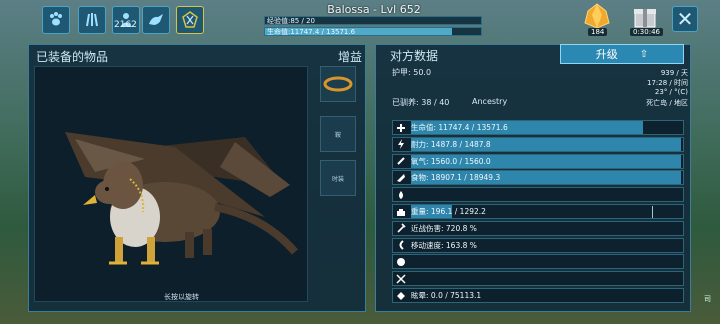  What do you see at coordinates (645, 16) in the screenshot?
I see `gift-icon` at bounding box center [645, 16].